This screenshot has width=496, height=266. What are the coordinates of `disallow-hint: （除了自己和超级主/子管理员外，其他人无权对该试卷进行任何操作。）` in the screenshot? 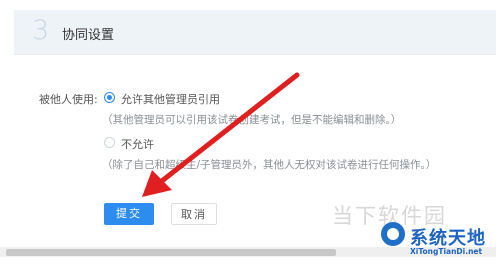 It's located at (269, 165).